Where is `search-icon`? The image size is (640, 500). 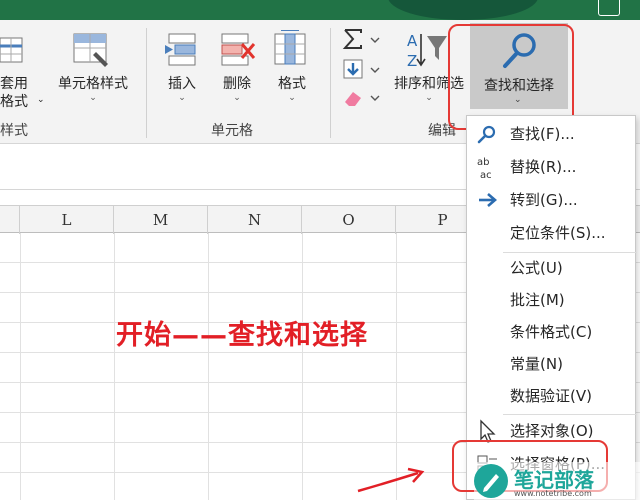
search-icon is located at coordinates (486, 134).